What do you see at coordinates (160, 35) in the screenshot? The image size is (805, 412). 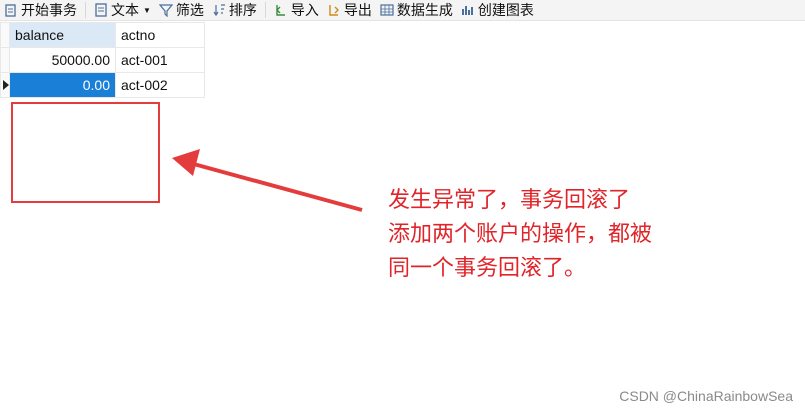 I see `column-header-actno: actno` at bounding box center [160, 35].